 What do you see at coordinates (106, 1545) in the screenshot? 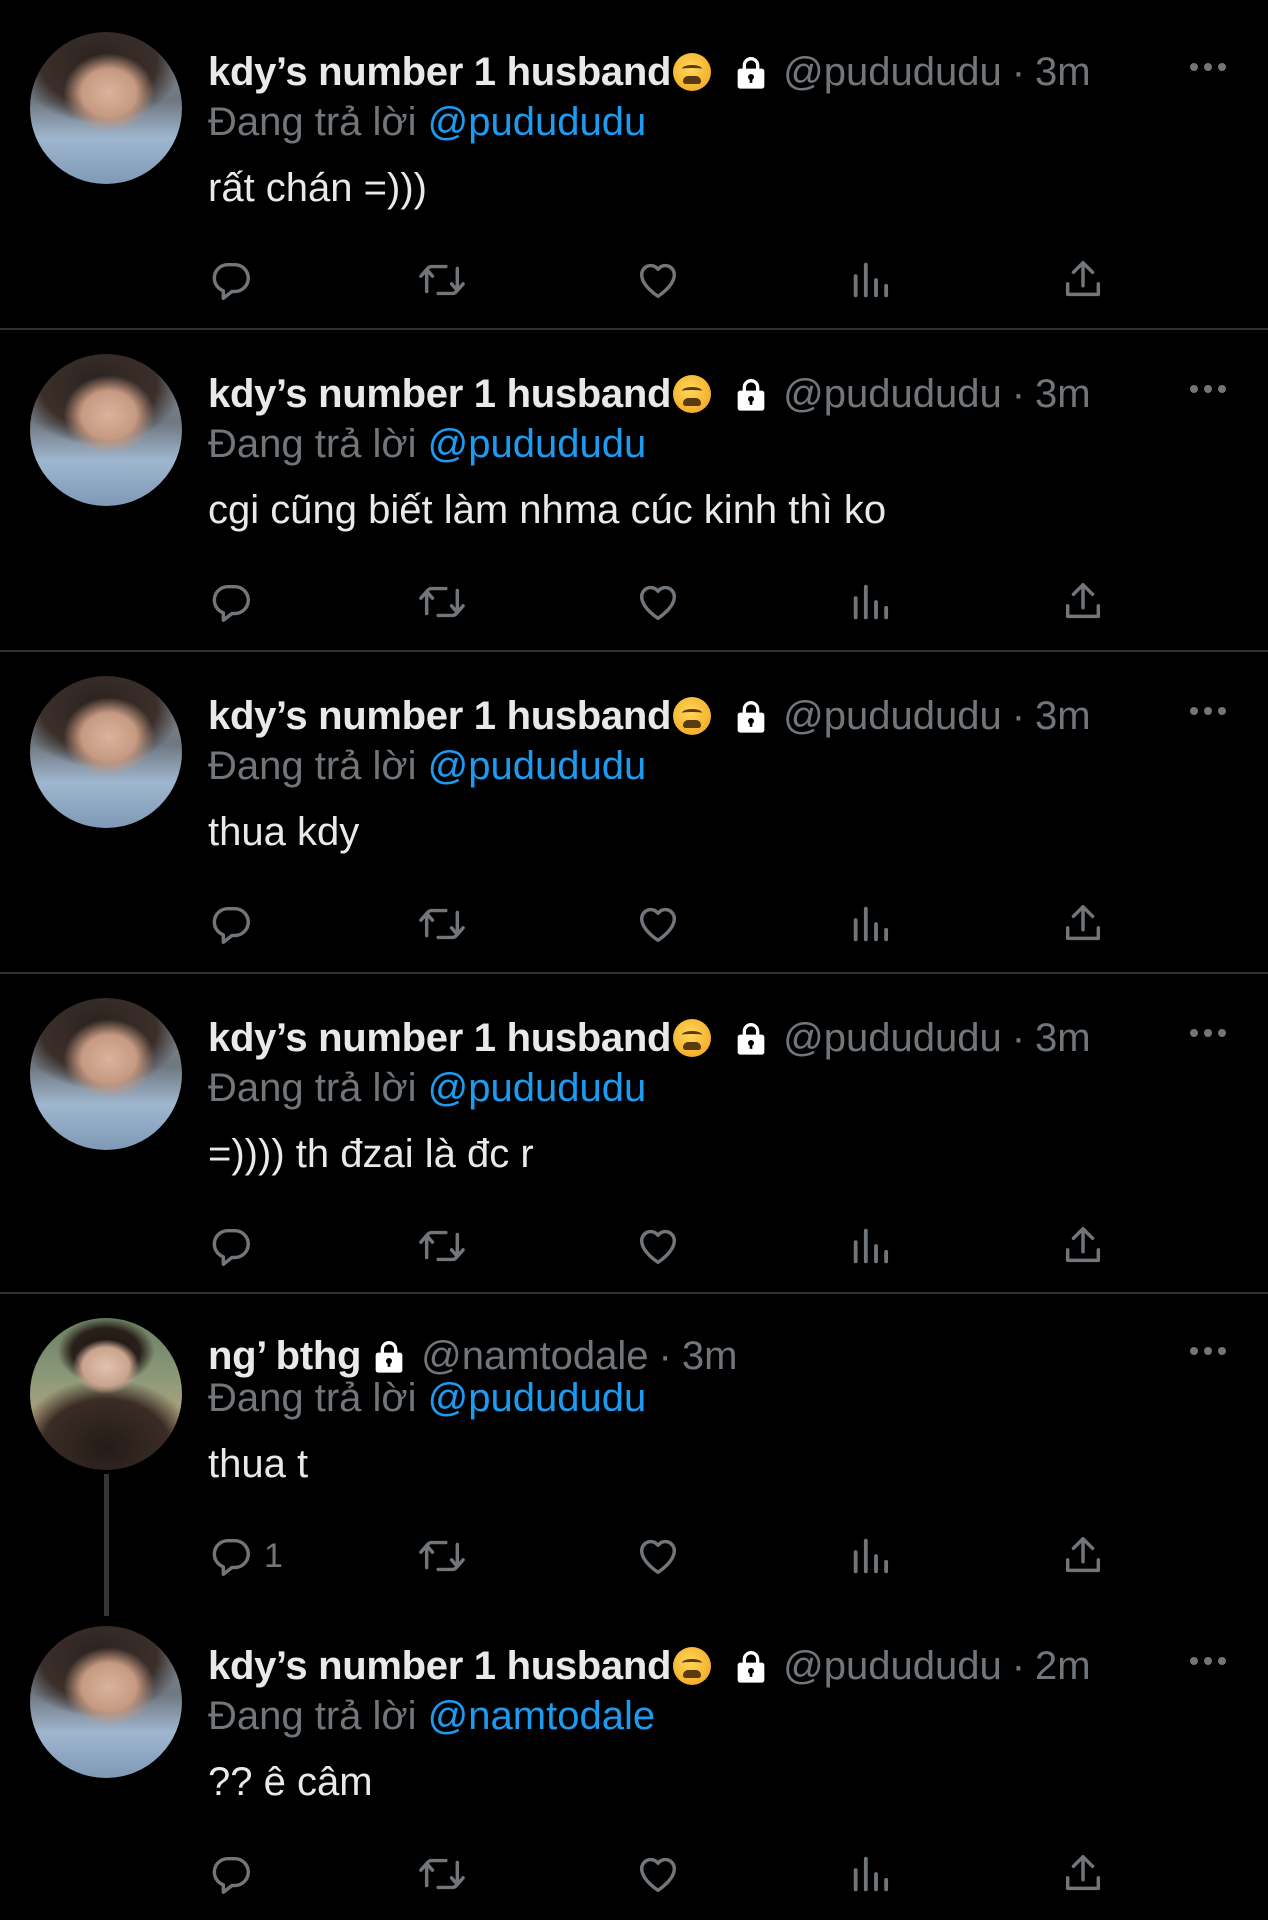
I see `thread-connector-line` at bounding box center [106, 1545].